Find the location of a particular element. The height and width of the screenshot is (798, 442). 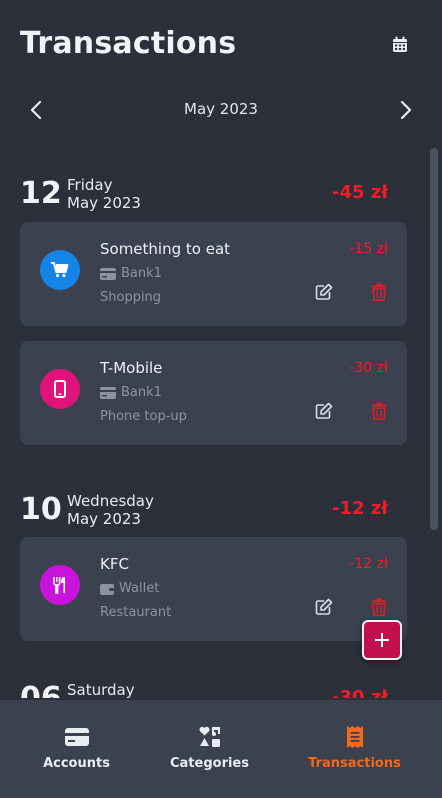

transaction-category: Shopping is located at coordinates (131, 297).